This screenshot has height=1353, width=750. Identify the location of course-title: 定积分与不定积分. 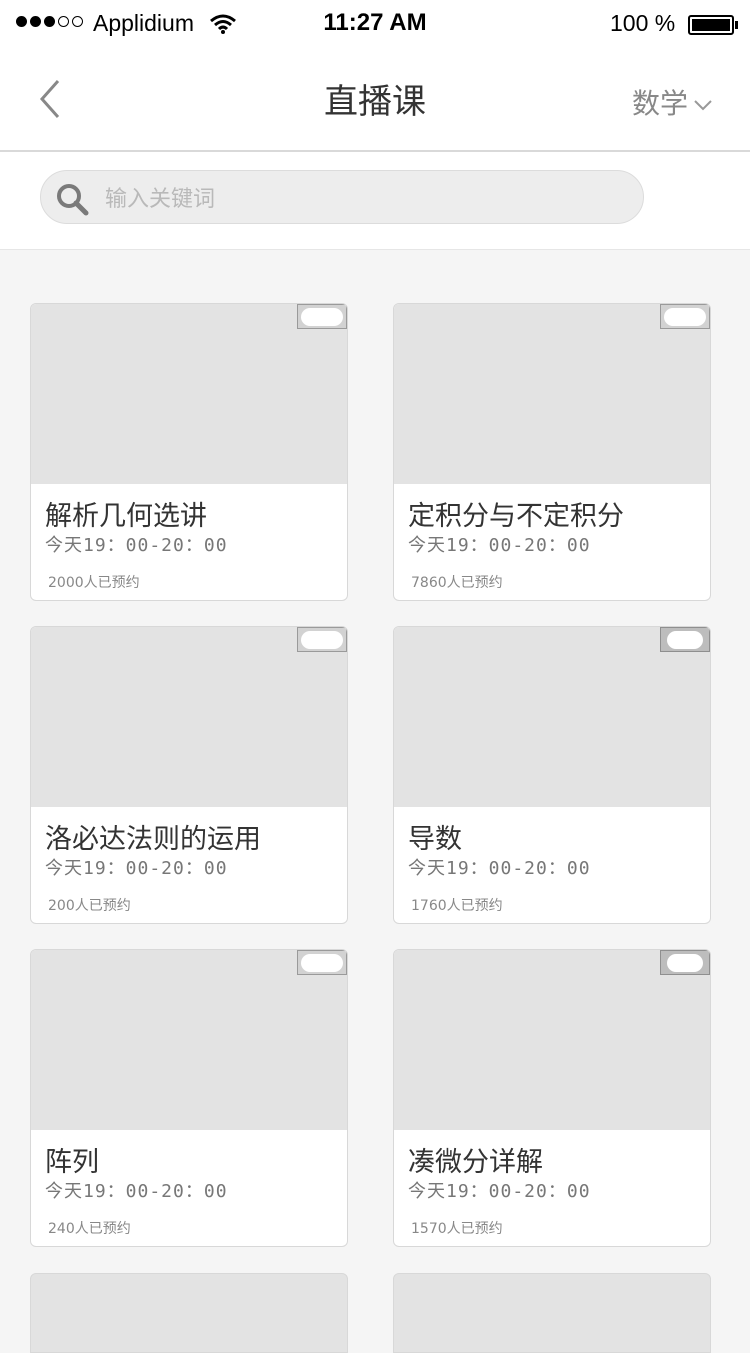
(516, 516).